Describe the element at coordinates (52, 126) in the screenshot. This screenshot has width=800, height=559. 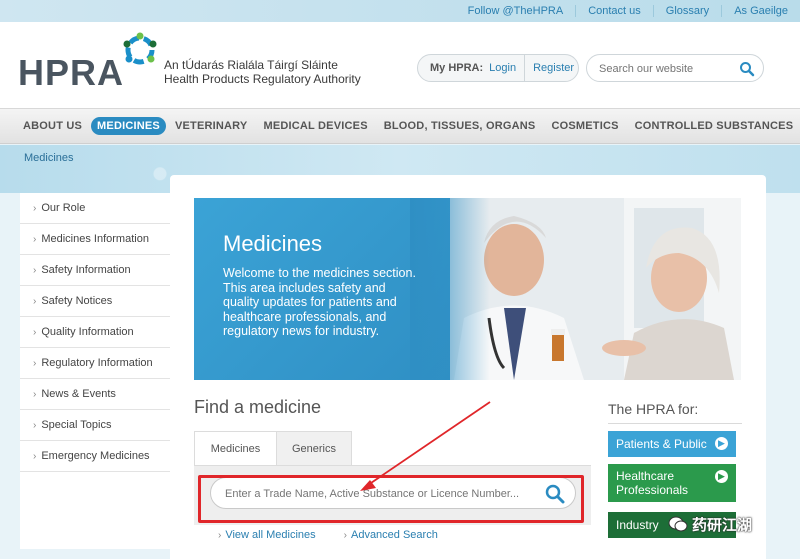
I see `nav-about-us: ABOUT US` at that location.